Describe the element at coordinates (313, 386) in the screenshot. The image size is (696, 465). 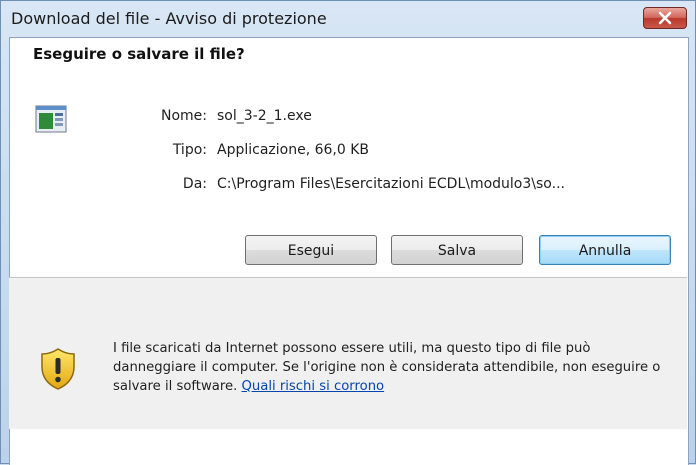
I see `risks-link: Quali rischi si corrono` at that location.